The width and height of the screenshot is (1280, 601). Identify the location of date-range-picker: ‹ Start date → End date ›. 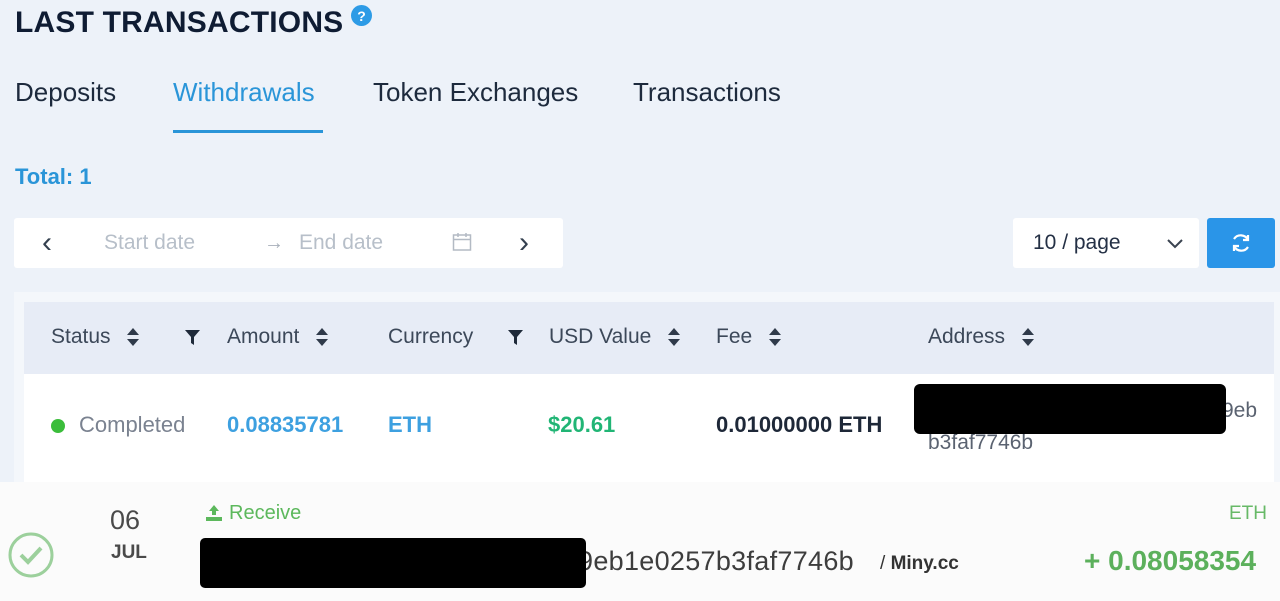
(288, 243).